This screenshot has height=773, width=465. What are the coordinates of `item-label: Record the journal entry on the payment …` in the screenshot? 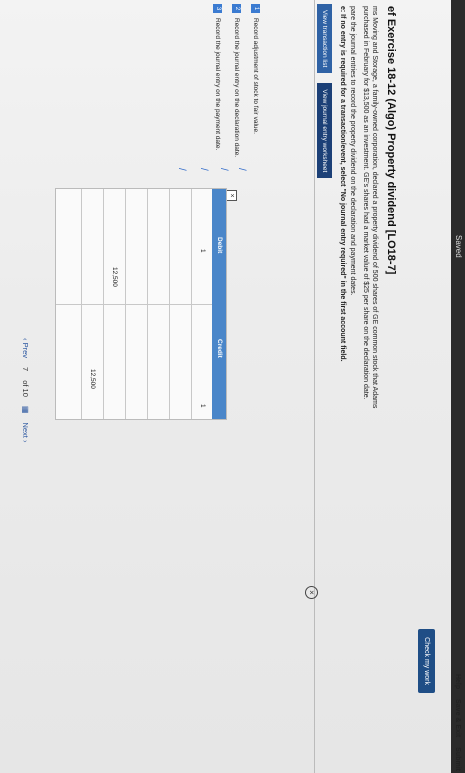 It's located at (217, 84).